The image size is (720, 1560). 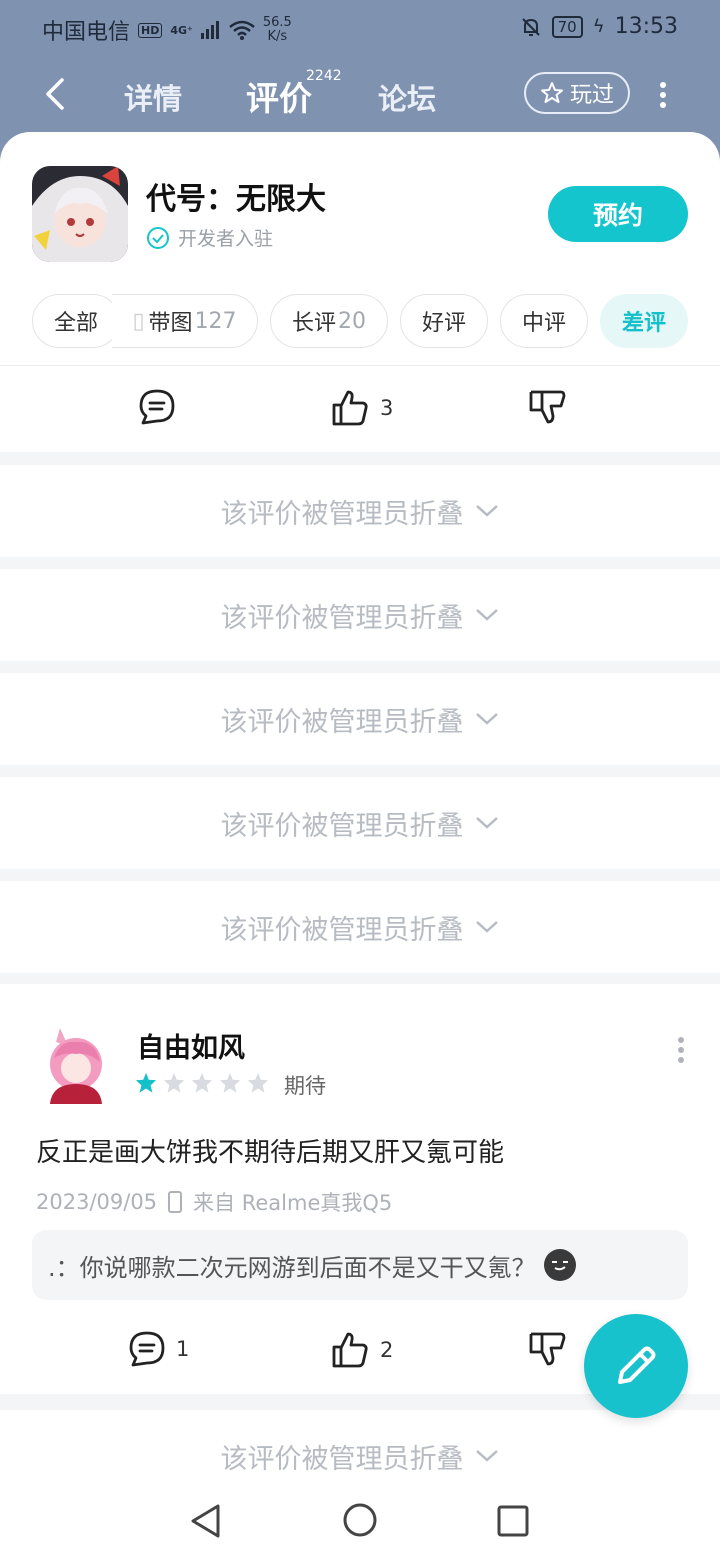 What do you see at coordinates (591, 95) in the screenshot?
I see `played-label: 玩过` at bounding box center [591, 95].